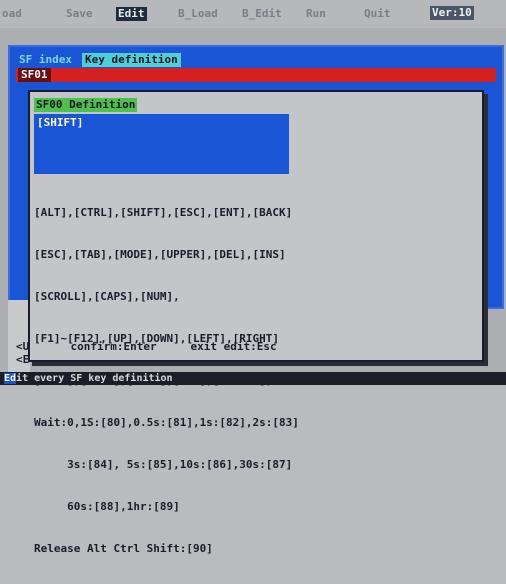 The image size is (506, 584). Describe the element at coordinates (161, 144) in the screenshot. I see `definition-input: [SHIFT]` at that location.